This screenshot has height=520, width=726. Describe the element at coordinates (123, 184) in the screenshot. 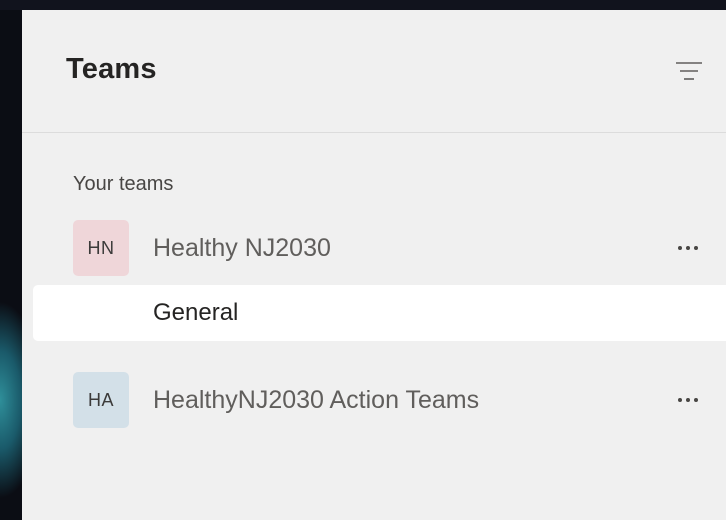

I see `section-label-your-teams: Your teams` at that location.